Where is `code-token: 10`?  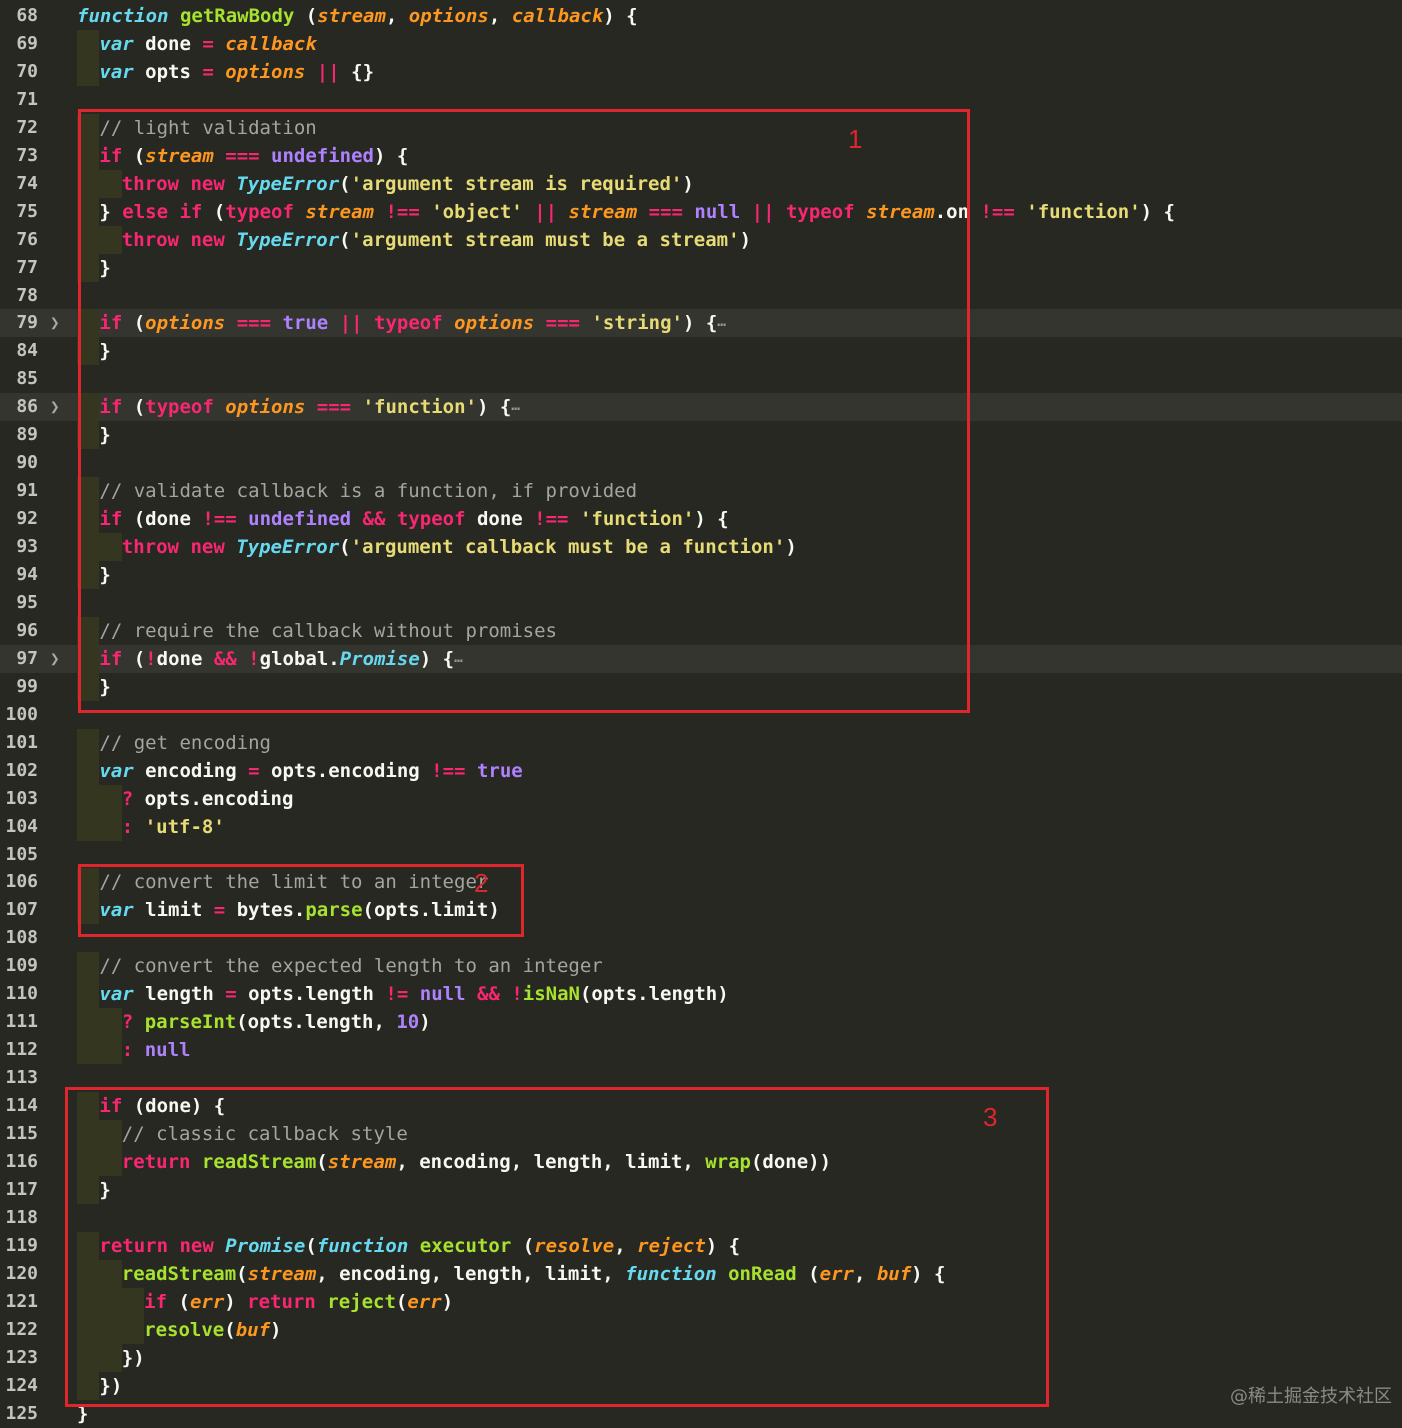
code-token: 10 is located at coordinates (408, 1022).